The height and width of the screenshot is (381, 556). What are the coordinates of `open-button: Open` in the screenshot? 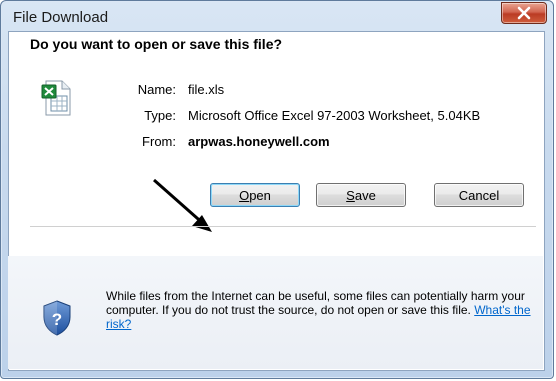 It's located at (255, 195).